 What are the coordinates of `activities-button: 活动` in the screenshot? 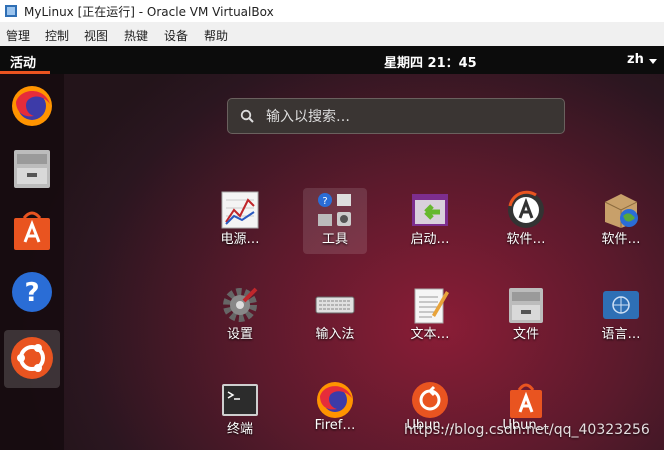 It's located at (23, 61).